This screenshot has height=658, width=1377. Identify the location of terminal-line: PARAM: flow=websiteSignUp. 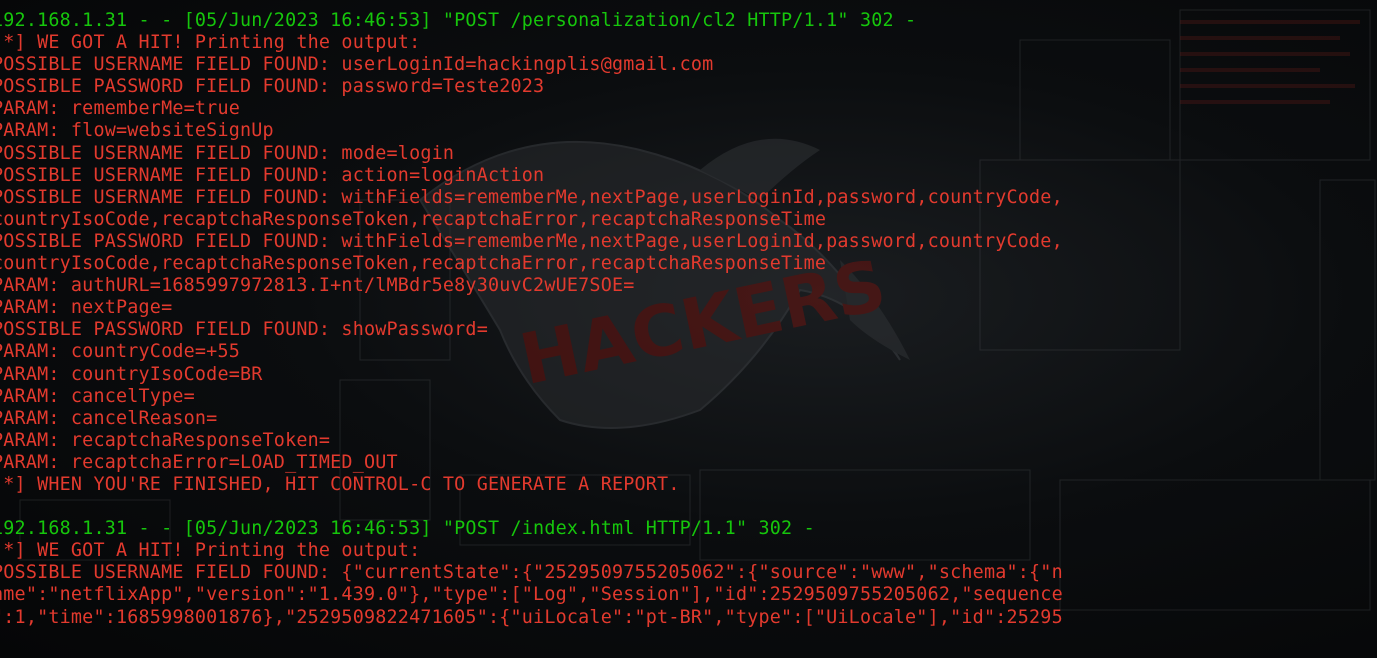
(137, 131).